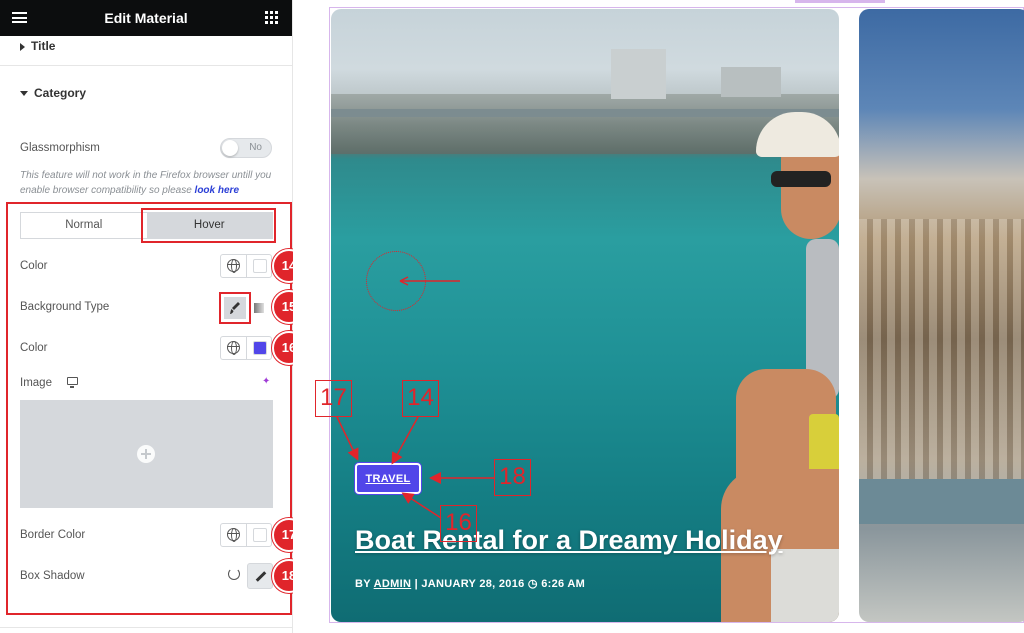  I want to click on image-dropzone, so click(146, 454).